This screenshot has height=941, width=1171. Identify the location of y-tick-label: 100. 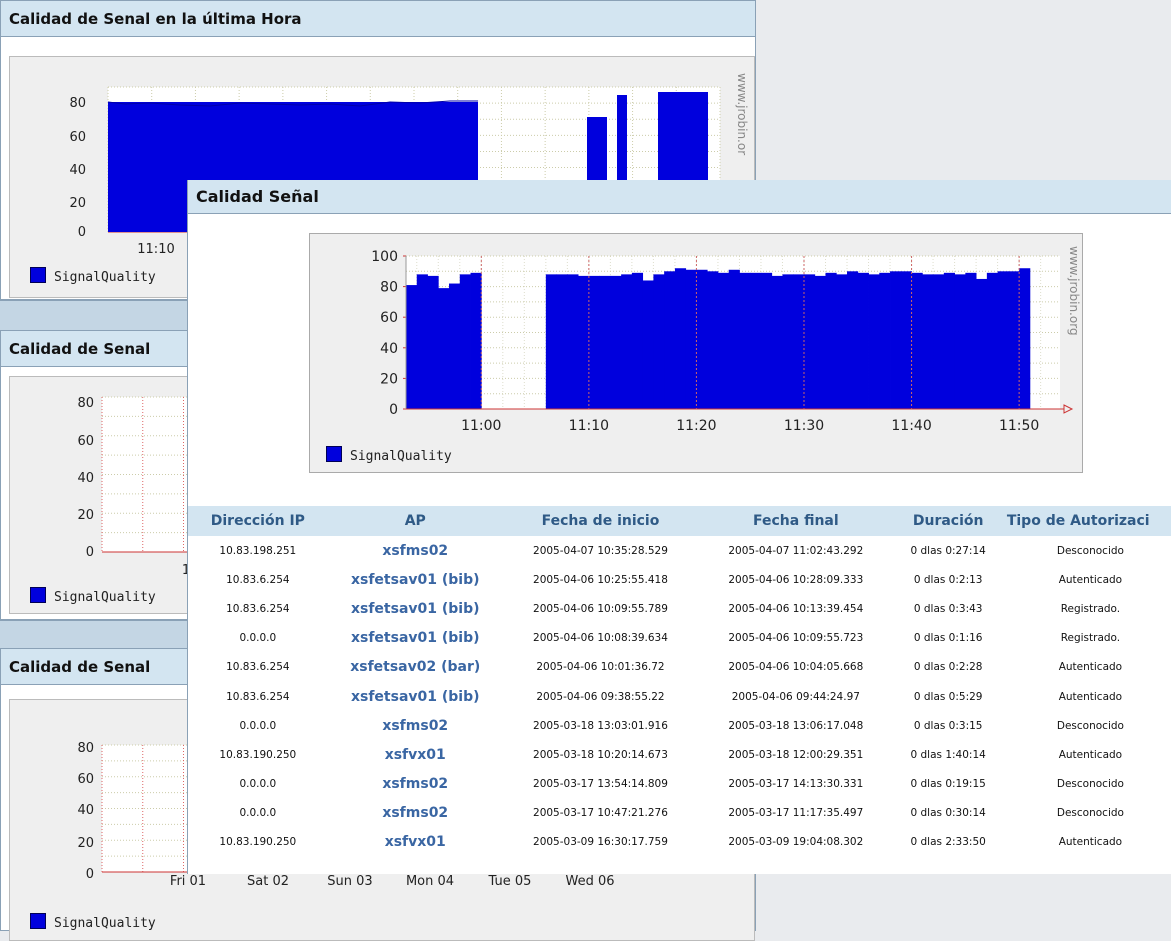
(384, 257).